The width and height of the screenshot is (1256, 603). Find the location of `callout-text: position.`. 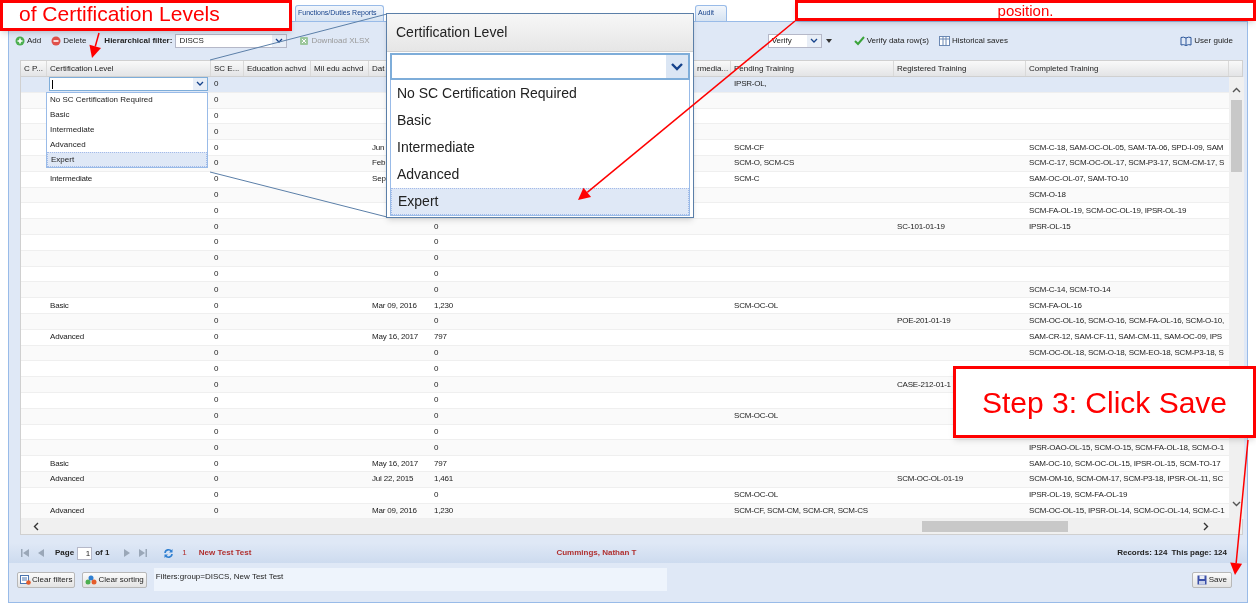

callout-text: position. is located at coordinates (1025, 10).